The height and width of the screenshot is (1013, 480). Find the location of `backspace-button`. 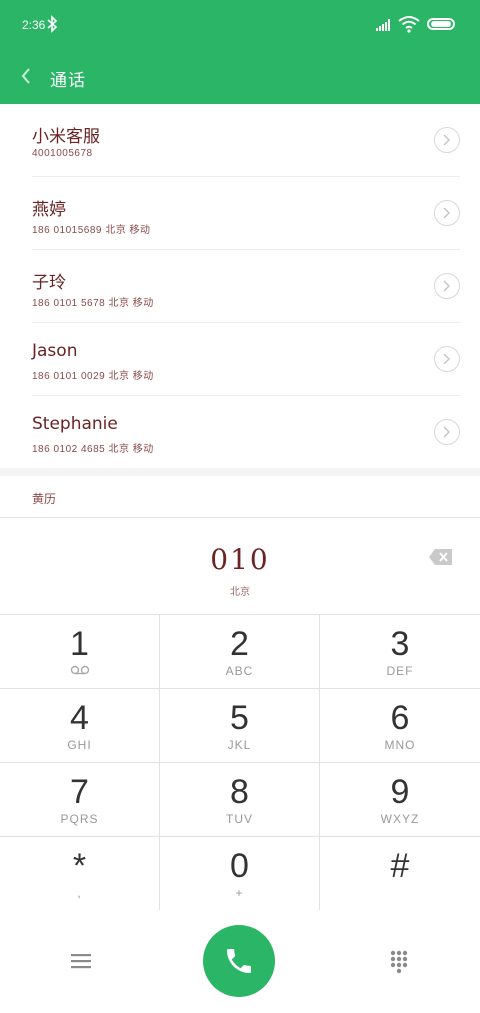

backspace-button is located at coordinates (441, 557).